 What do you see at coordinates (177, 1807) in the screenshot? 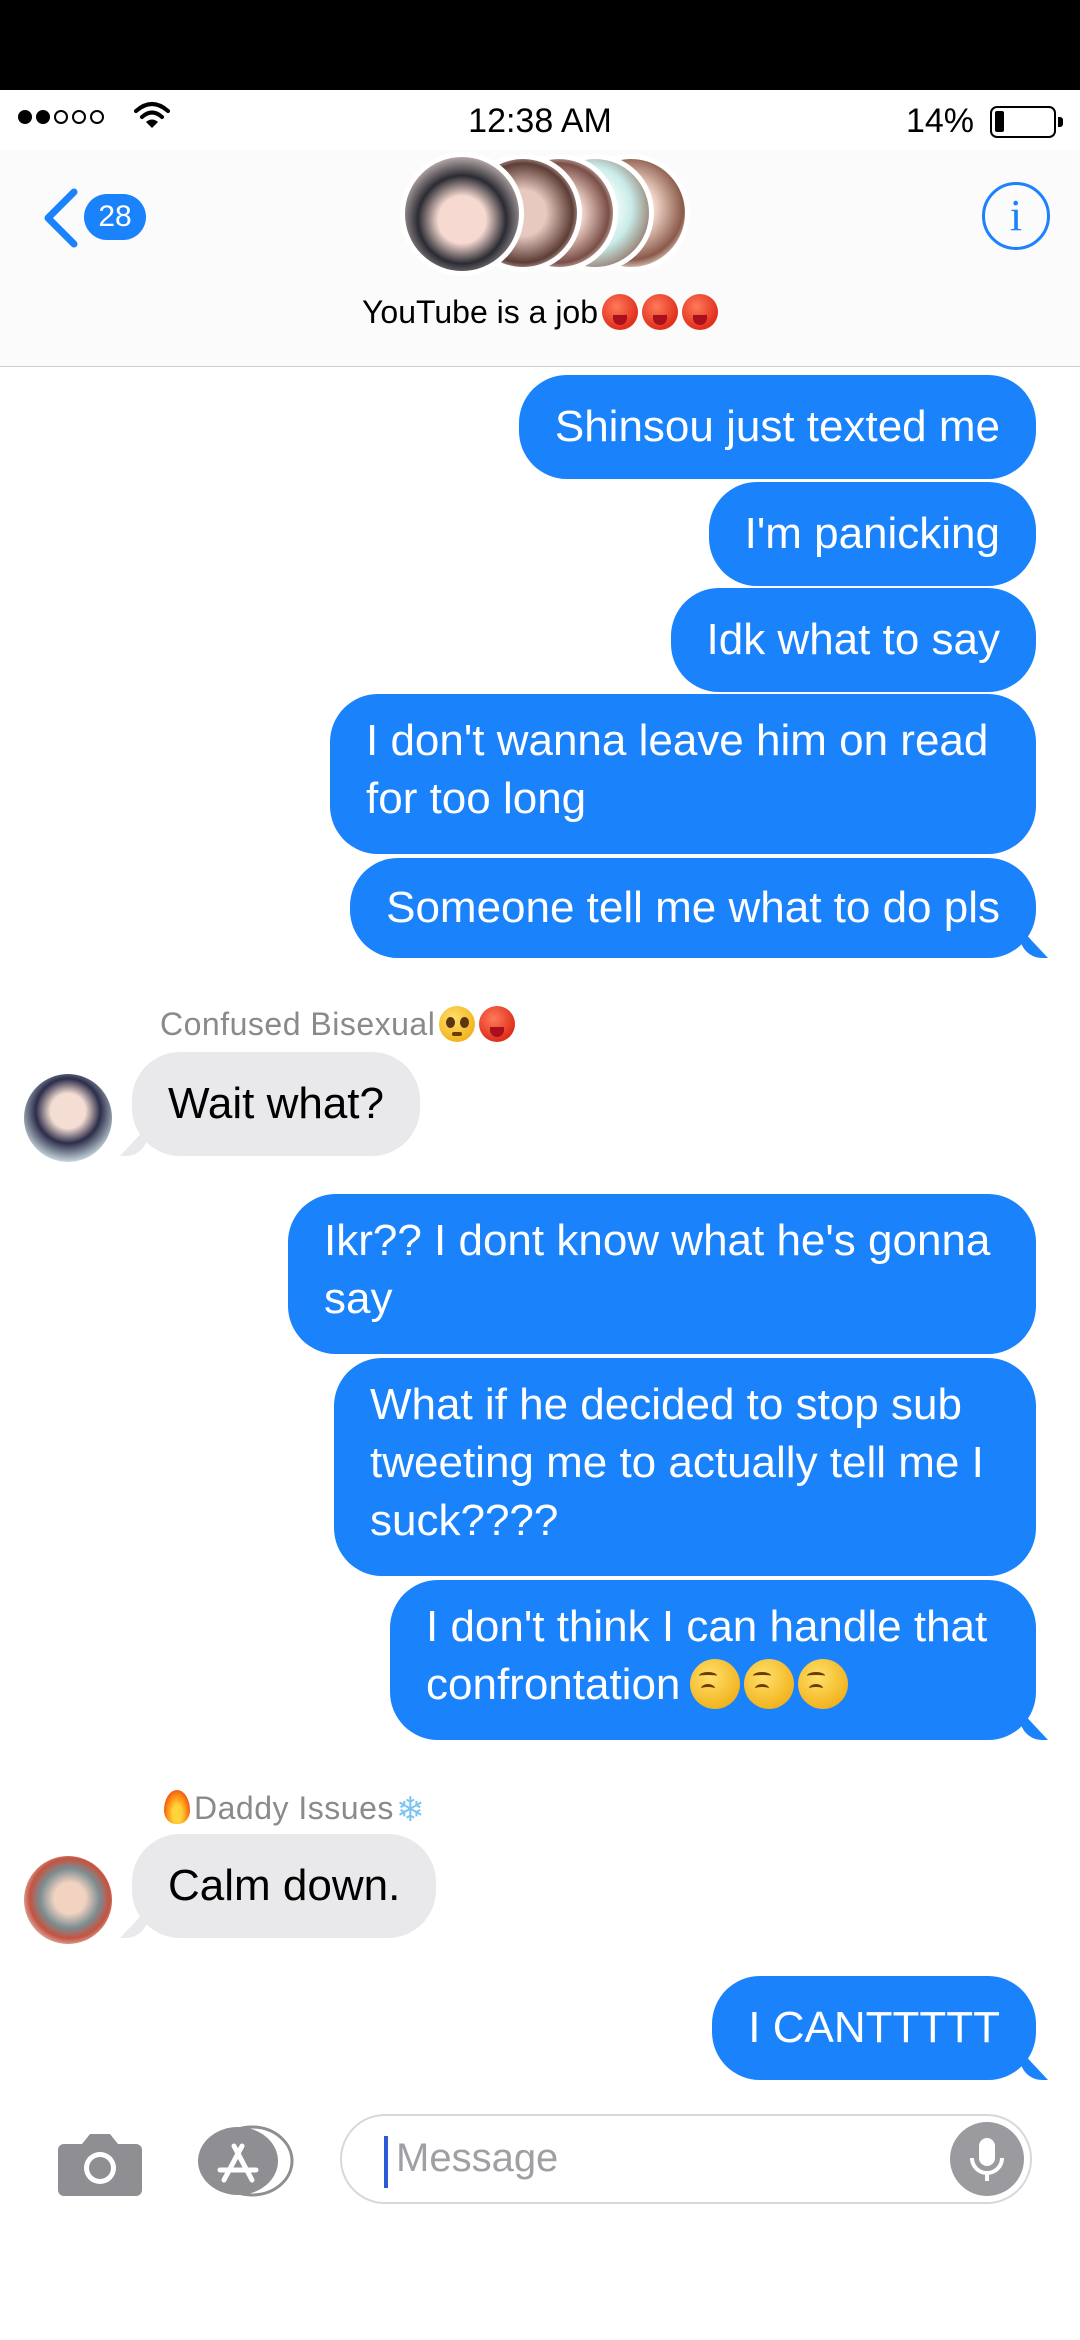
I see `fire-emoji` at bounding box center [177, 1807].